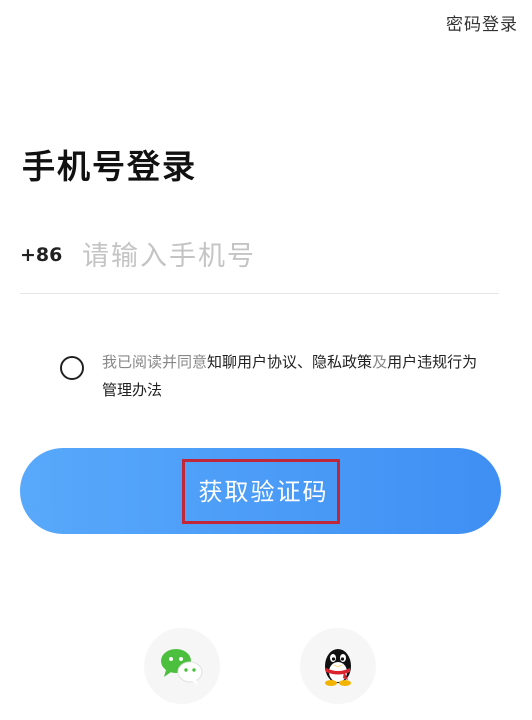 The width and height of the screenshot is (532, 720). I want to click on wechat-login-button, so click(182, 666).